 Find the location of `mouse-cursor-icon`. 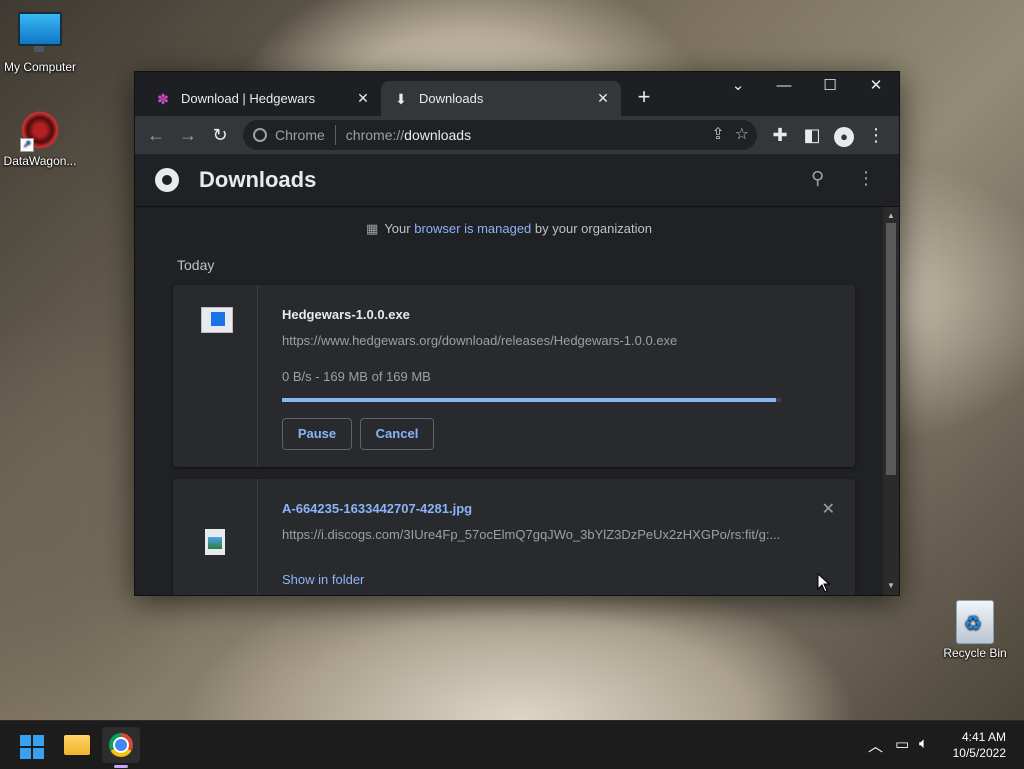

mouse-cursor-icon is located at coordinates (824, 583).